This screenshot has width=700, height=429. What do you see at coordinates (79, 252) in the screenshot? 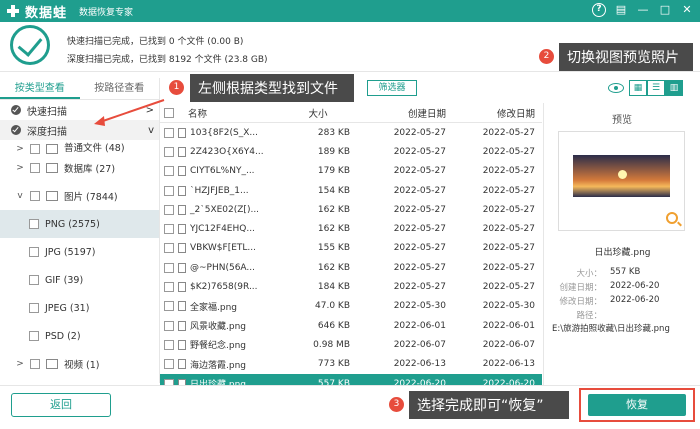
I see `tree-item-jpg: JPG (5197)` at bounding box center [79, 252].